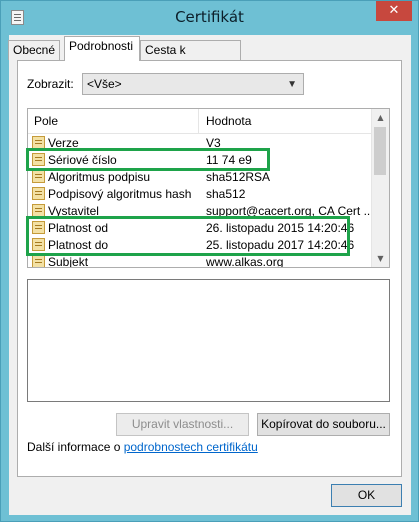 The height and width of the screenshot is (522, 419). What do you see at coordinates (75, 447) in the screenshot?
I see `more-info-prefix: Další informace o` at bounding box center [75, 447].